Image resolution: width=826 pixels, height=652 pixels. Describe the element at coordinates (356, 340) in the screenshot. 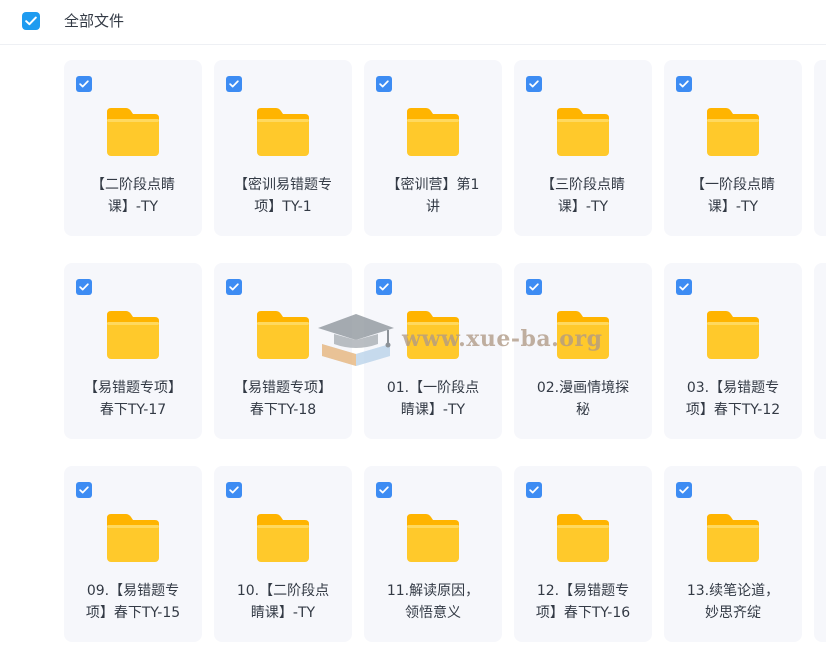

I see `graduation-cap-book-icon` at that location.